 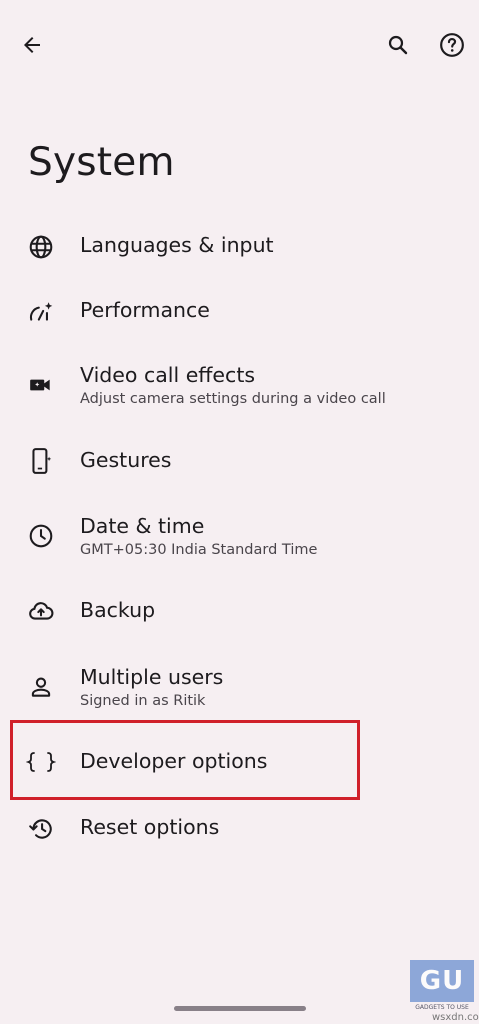 I want to click on back-button, so click(x=32, y=45).